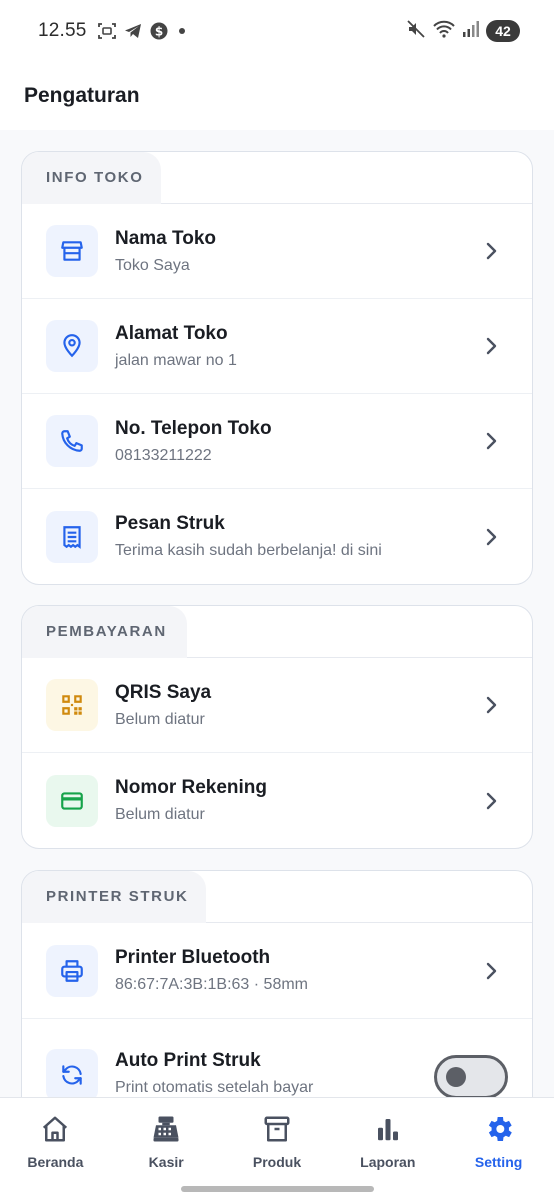 This screenshot has height=1200, width=554. What do you see at coordinates (107, 31) in the screenshot?
I see `screenshot-icon` at bounding box center [107, 31].